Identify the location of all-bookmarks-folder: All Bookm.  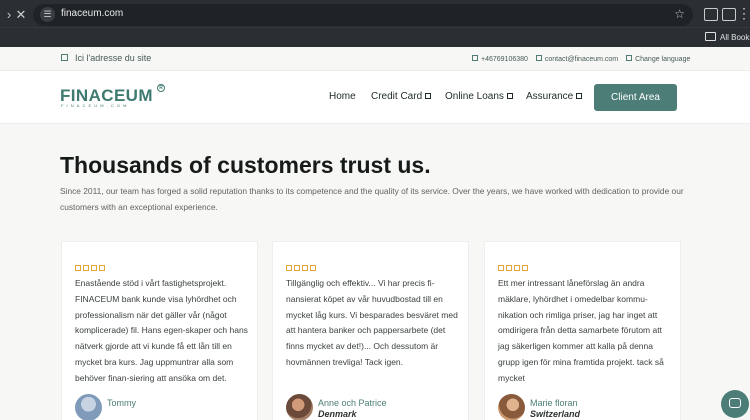
(727, 37).